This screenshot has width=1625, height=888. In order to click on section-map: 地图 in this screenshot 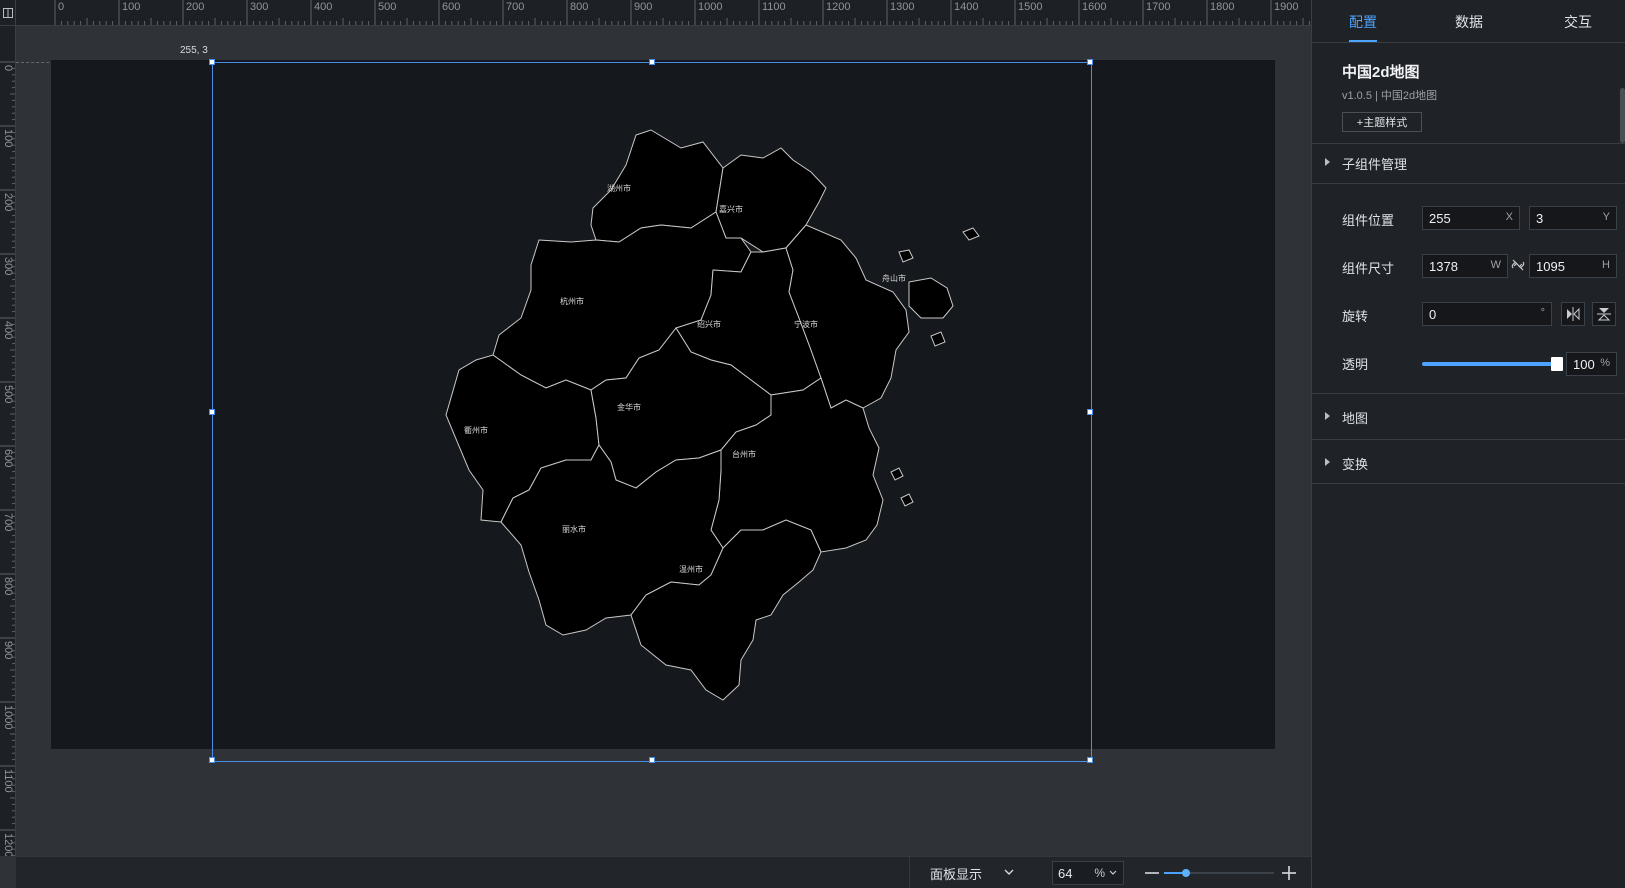, I will do `click(1468, 416)`.